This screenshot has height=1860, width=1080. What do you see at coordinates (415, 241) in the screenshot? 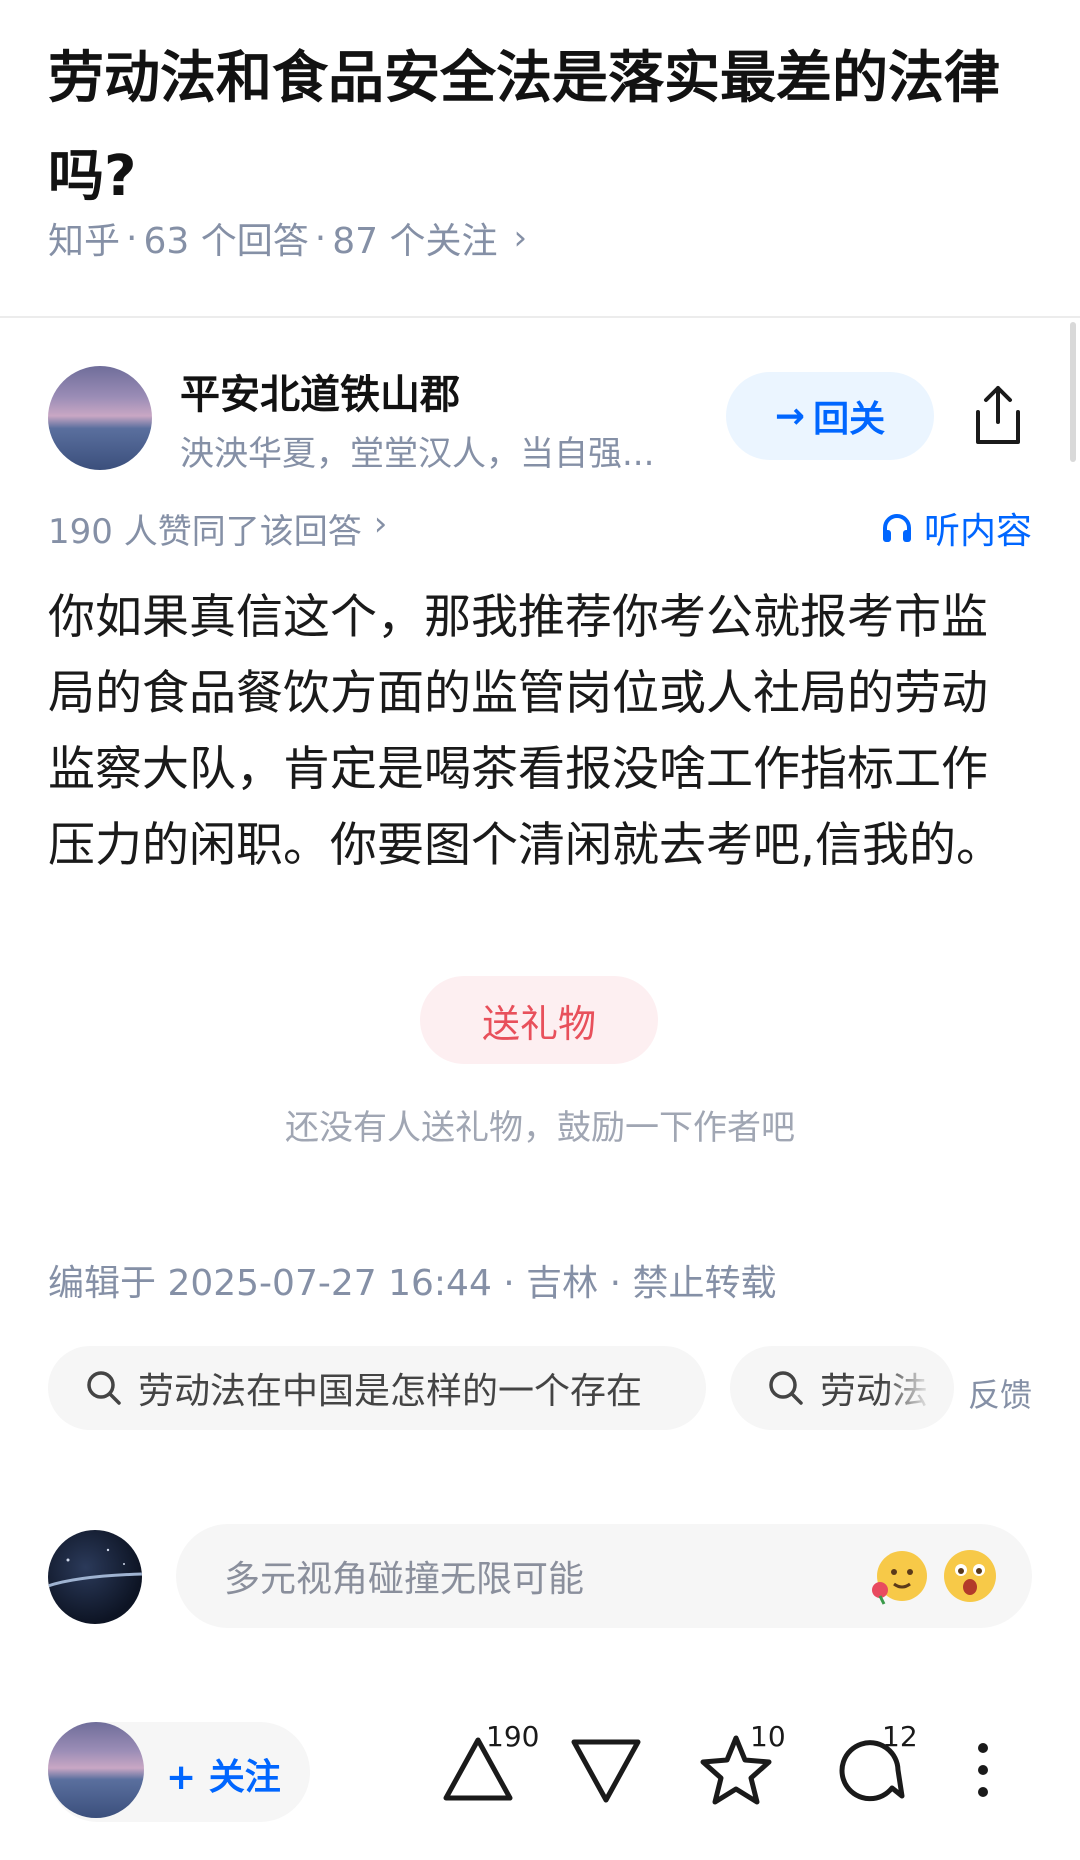
I see `follower-count: 87 个关注` at bounding box center [415, 241].